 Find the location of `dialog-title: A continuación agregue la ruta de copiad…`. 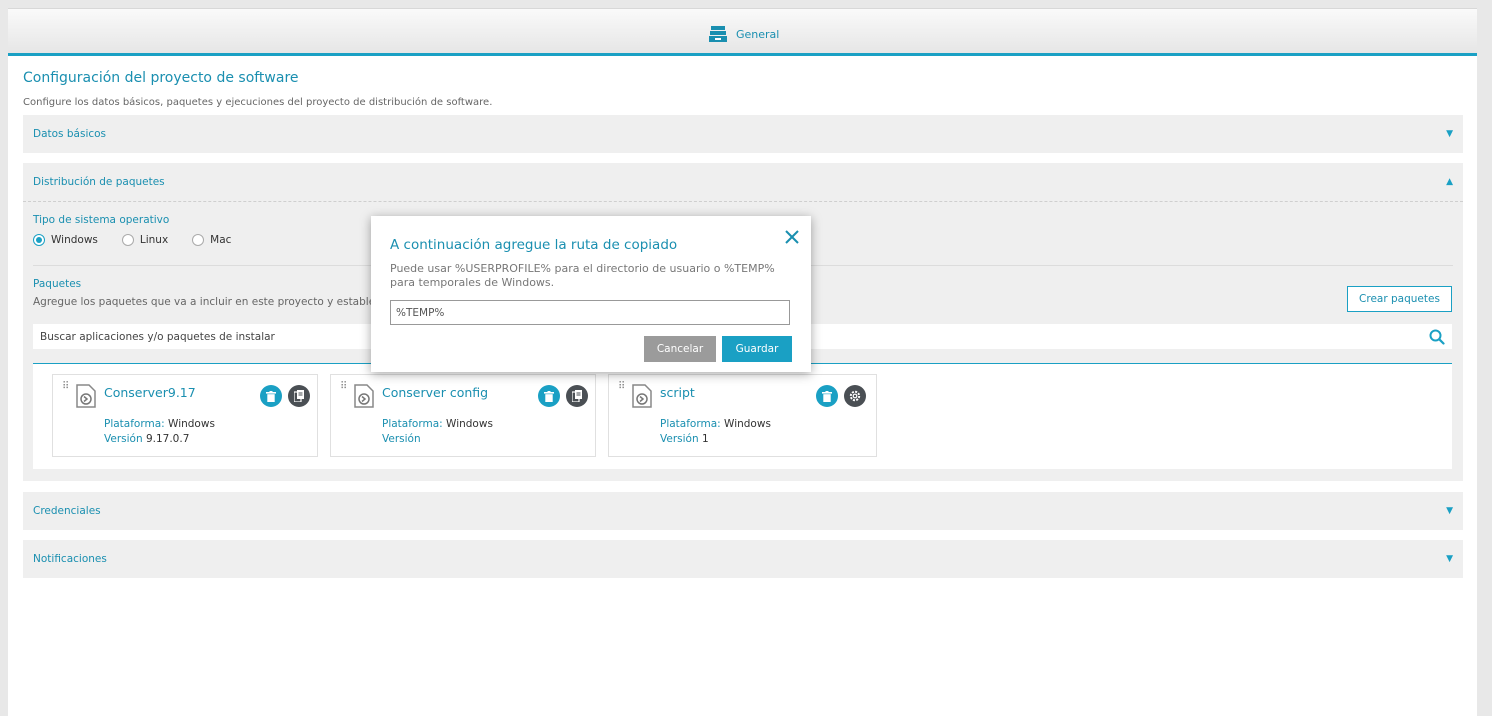

dialog-title: A continuación agregue la ruta de copiad… is located at coordinates (534, 245).